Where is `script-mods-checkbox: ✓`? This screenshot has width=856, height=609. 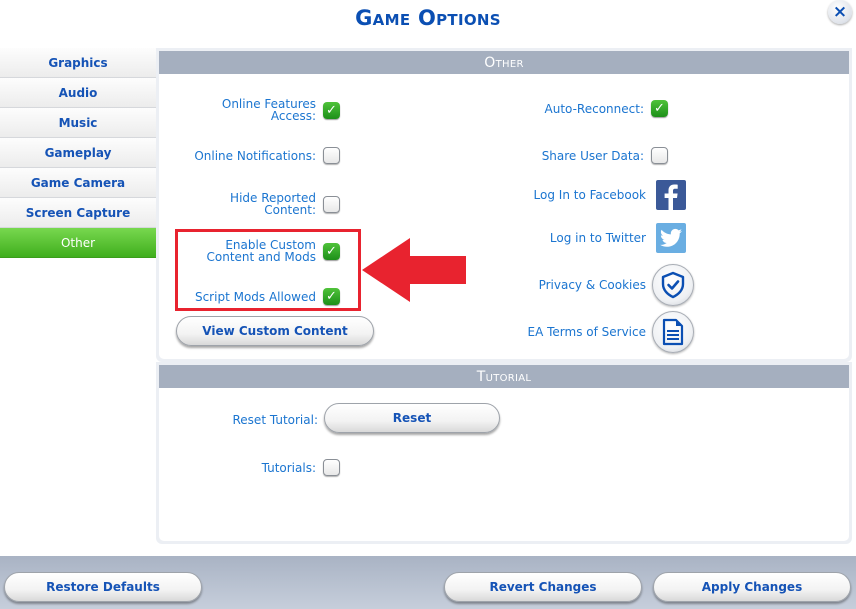
script-mods-checkbox: ✓ is located at coordinates (331, 296).